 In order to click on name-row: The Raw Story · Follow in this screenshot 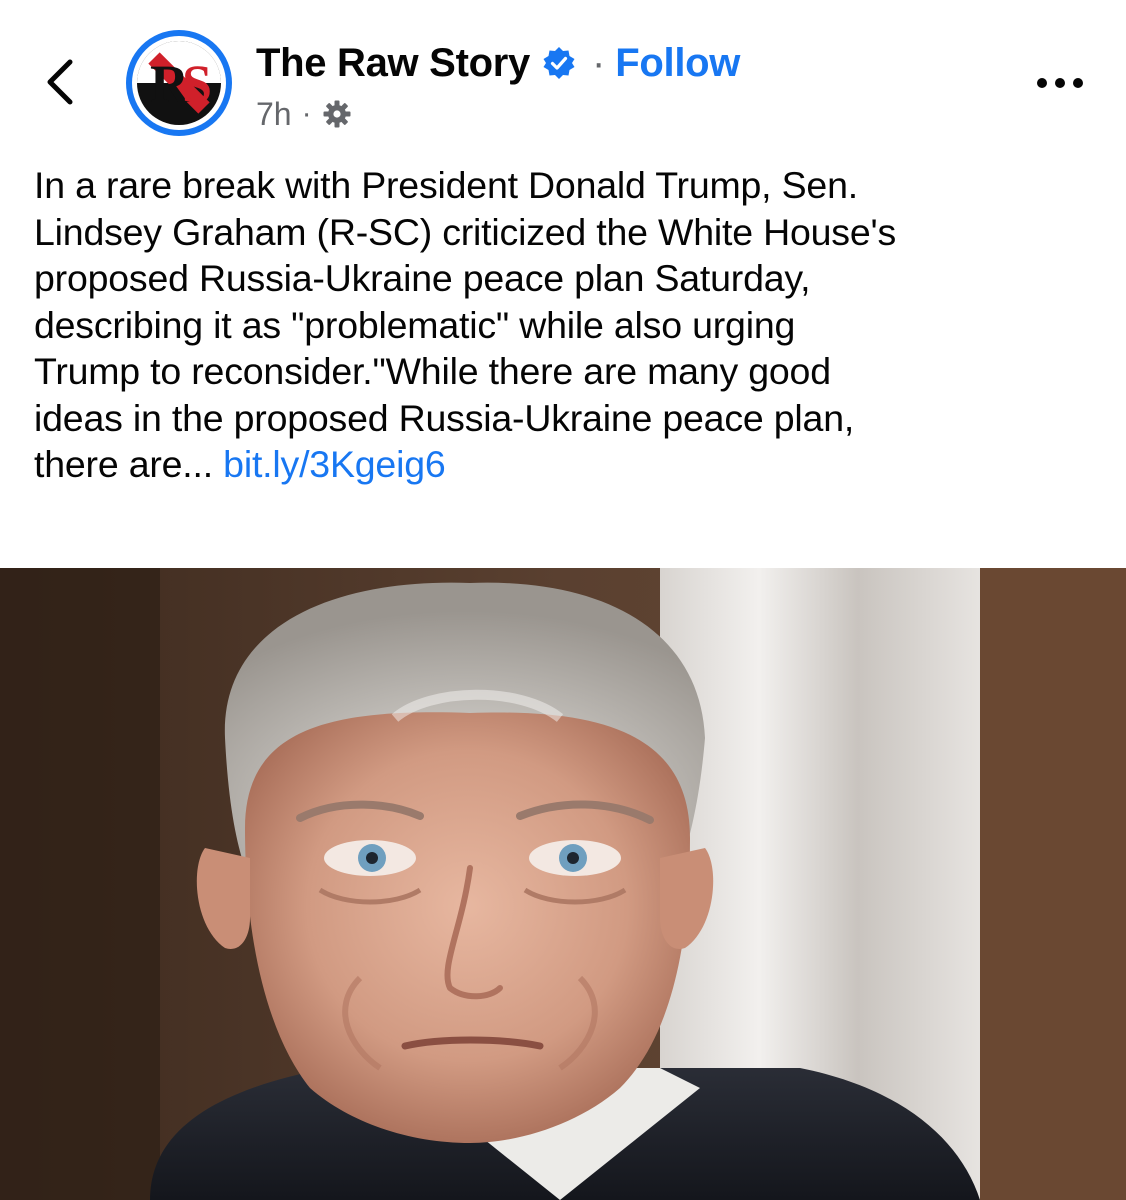, I will do `click(498, 63)`.